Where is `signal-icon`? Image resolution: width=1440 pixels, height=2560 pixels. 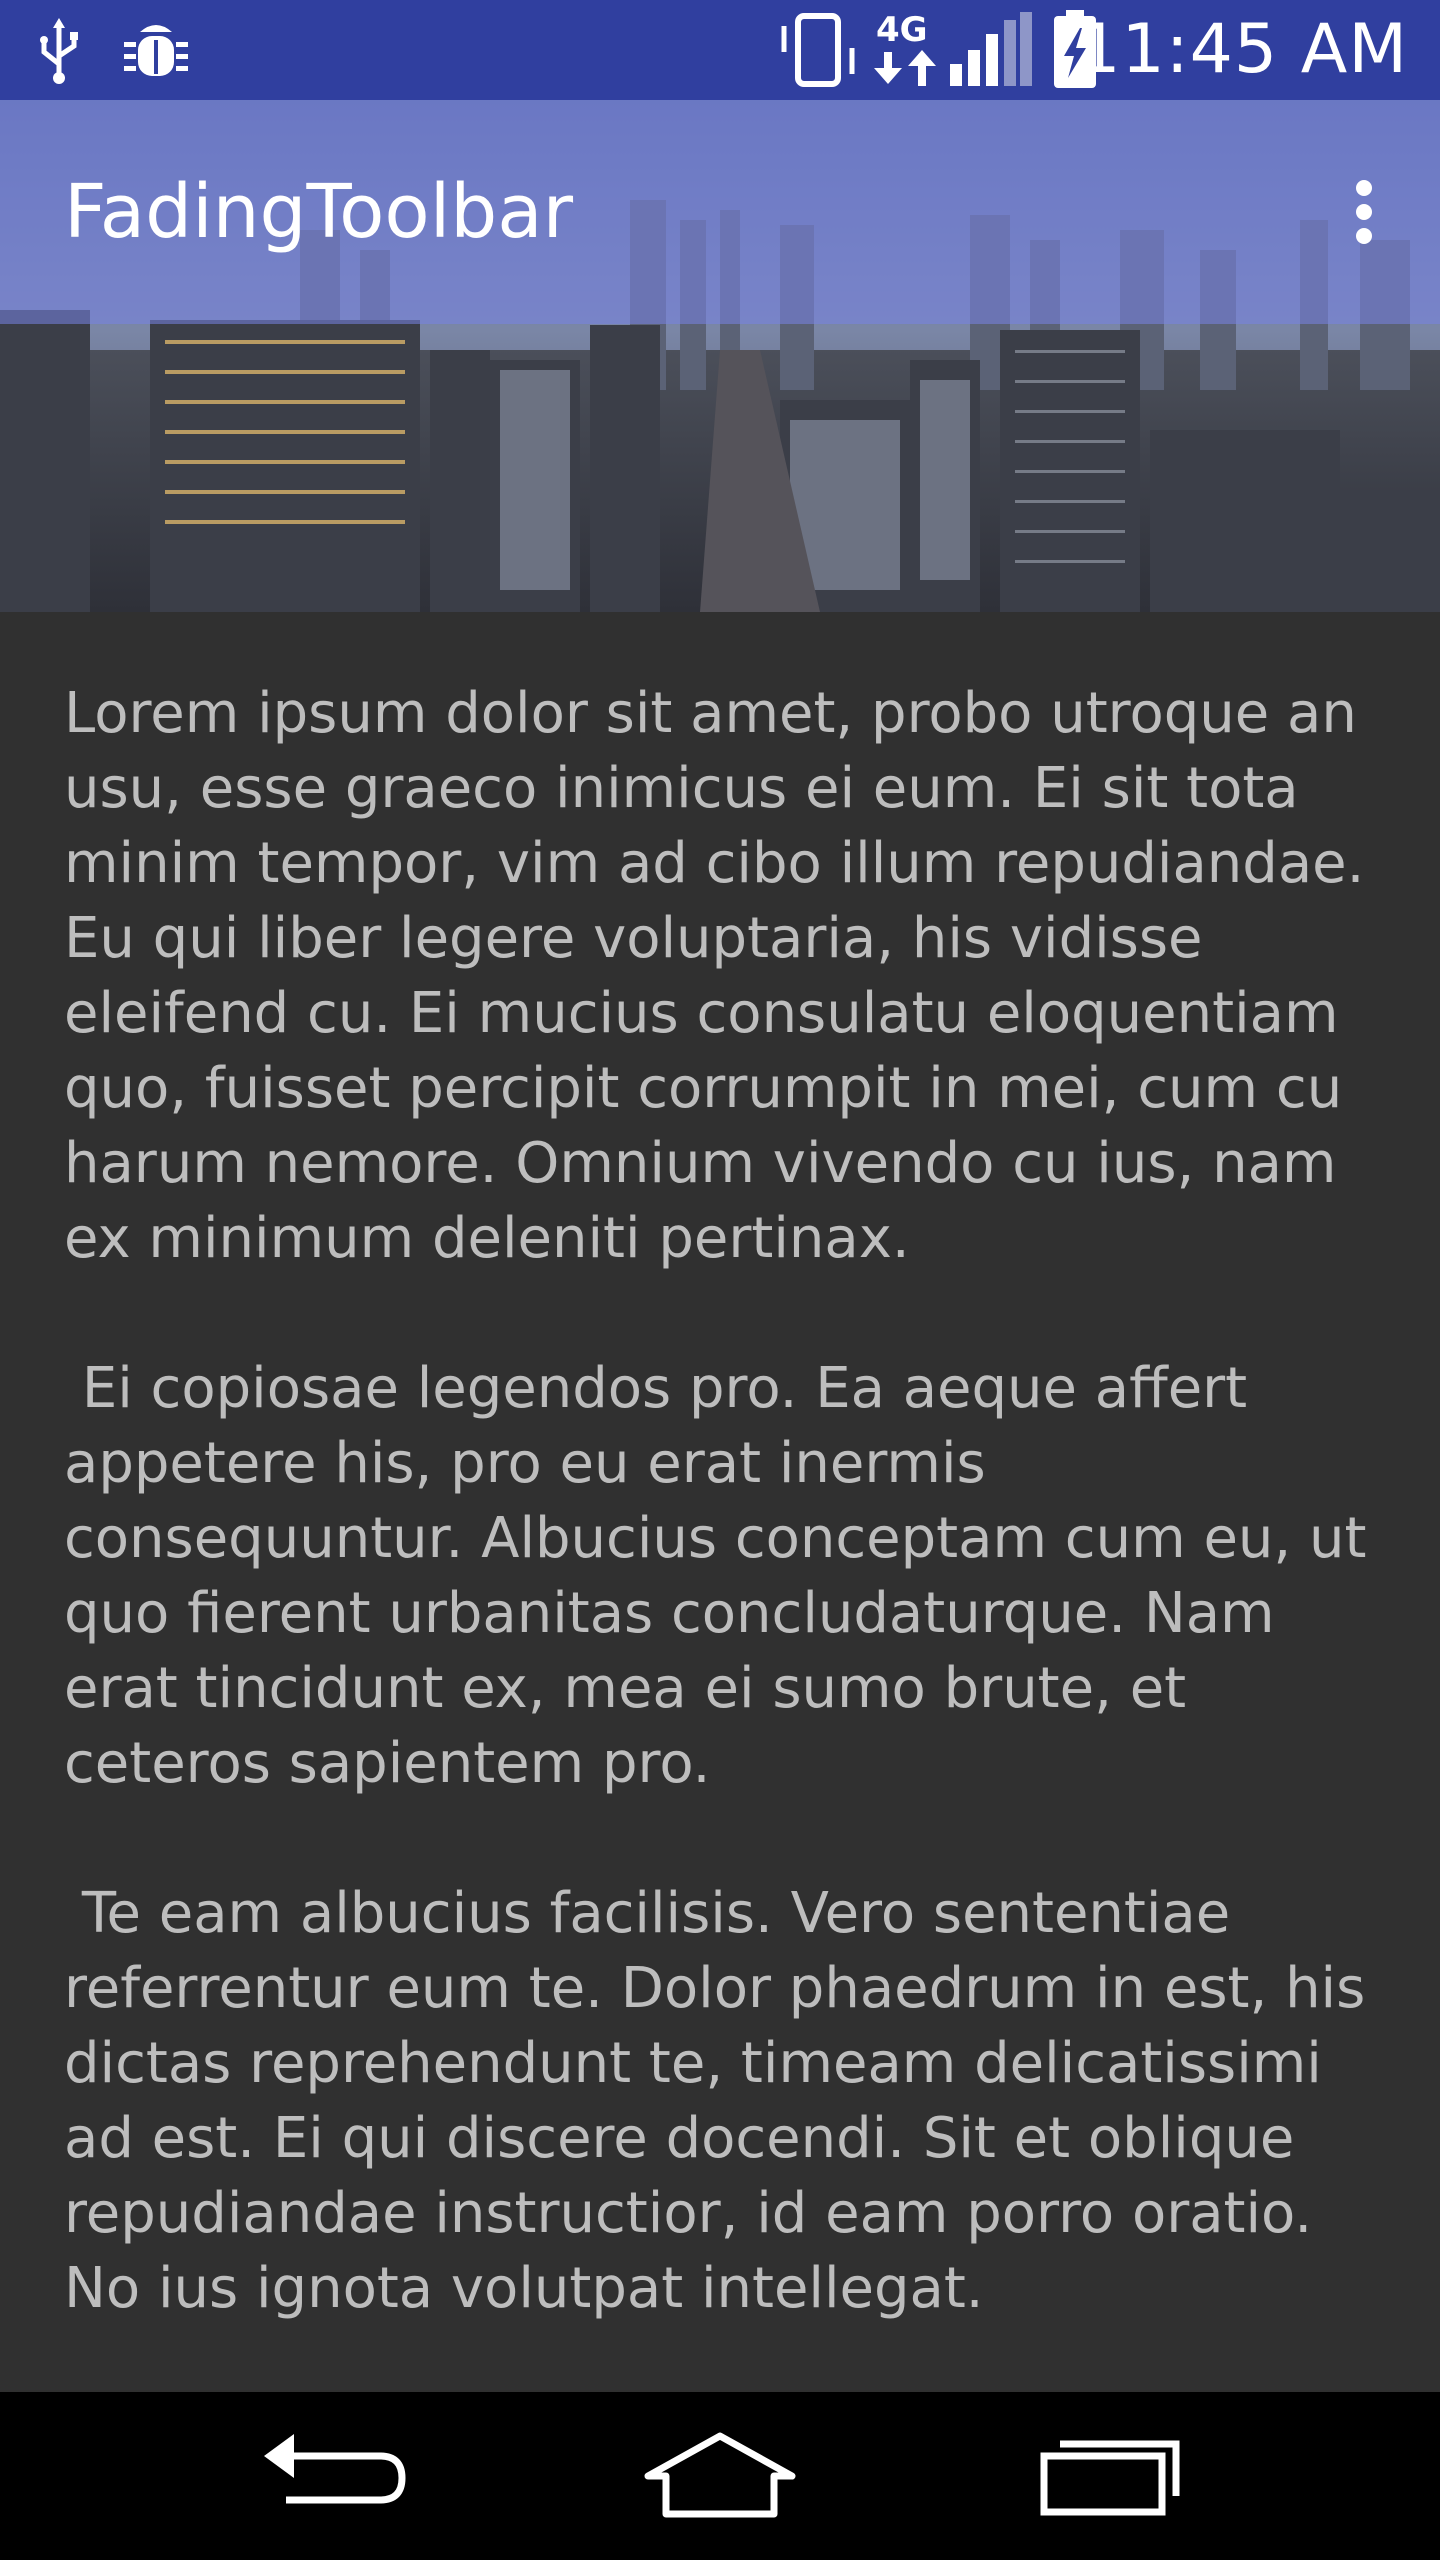
signal-icon is located at coordinates (991, 49).